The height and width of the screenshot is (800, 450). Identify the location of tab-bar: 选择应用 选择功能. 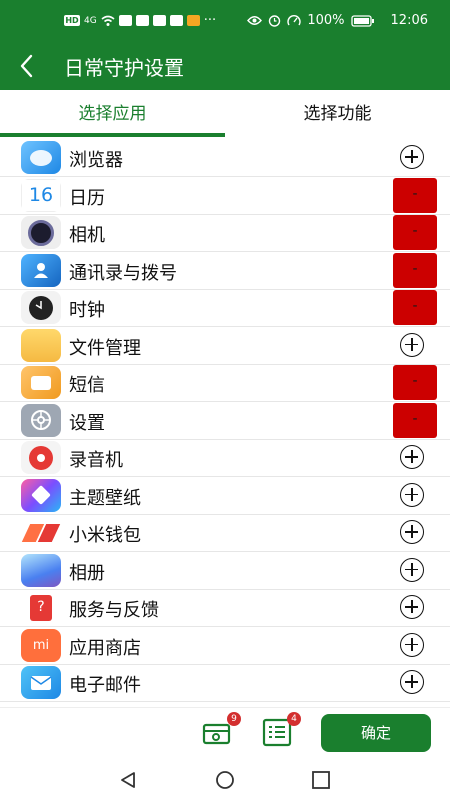
(225, 114).